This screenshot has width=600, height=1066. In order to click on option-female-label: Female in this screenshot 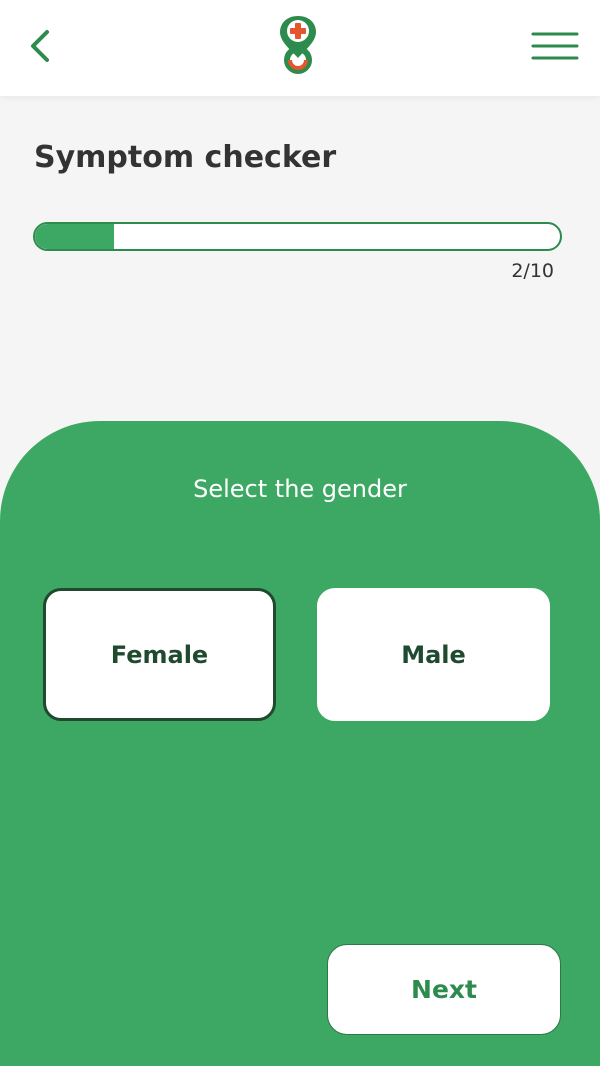, I will do `click(159, 654)`.